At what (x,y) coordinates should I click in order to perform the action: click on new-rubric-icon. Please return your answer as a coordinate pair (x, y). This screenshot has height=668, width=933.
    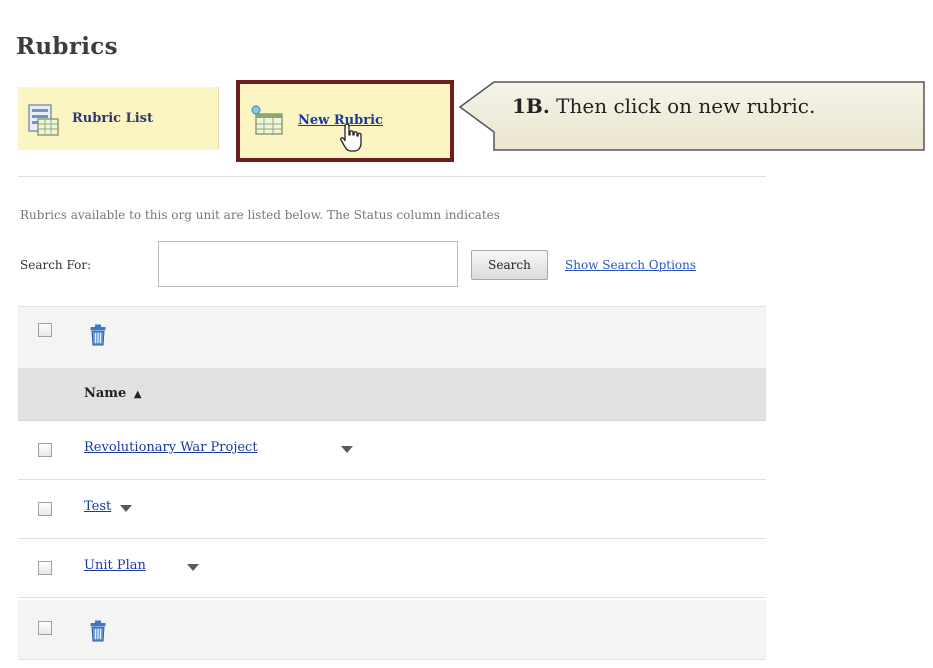
    Looking at the image, I should click on (268, 120).